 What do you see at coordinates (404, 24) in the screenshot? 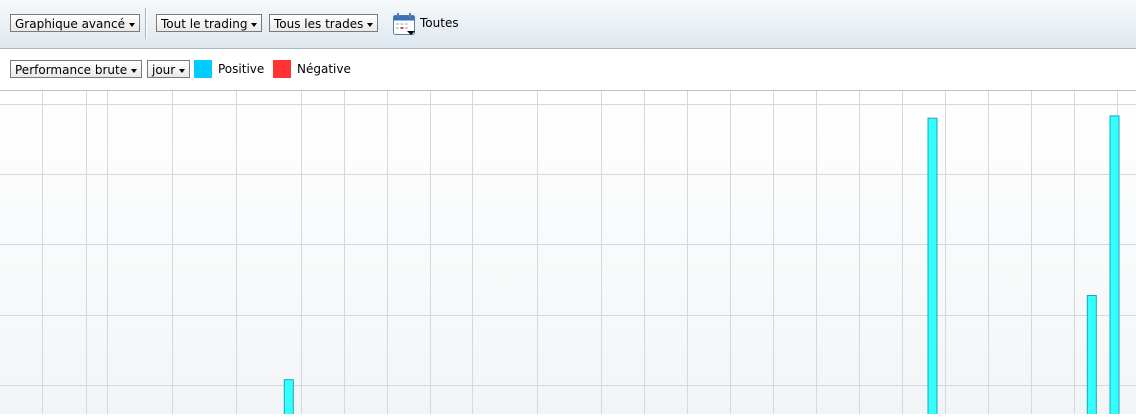
I see `calendar-icon` at bounding box center [404, 24].